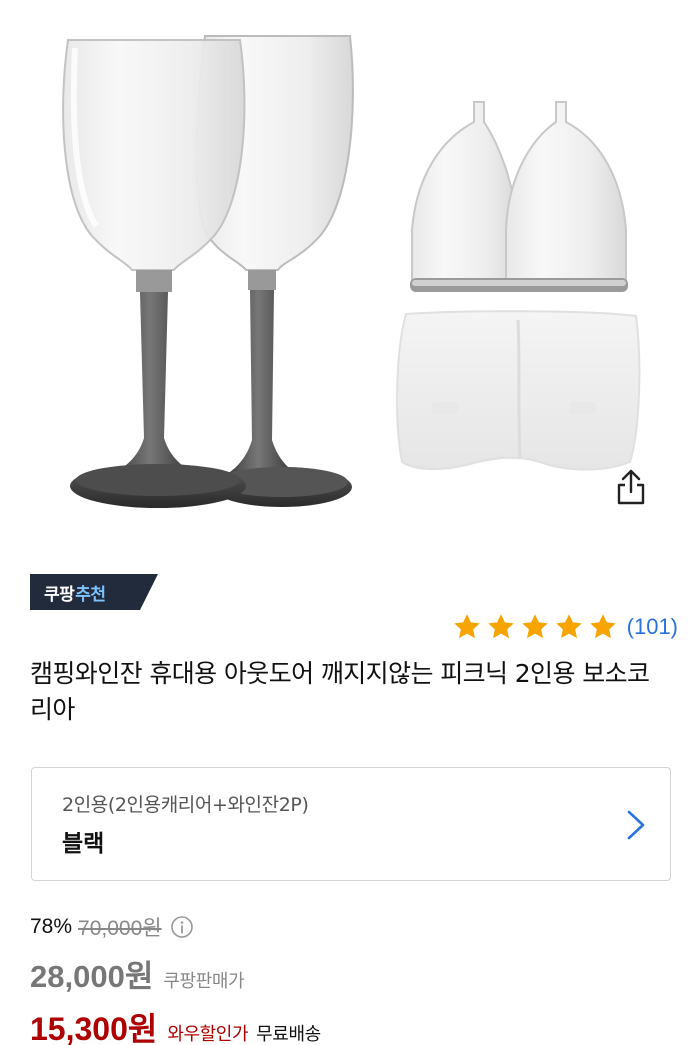  I want to click on info-icon, so click(182, 927).